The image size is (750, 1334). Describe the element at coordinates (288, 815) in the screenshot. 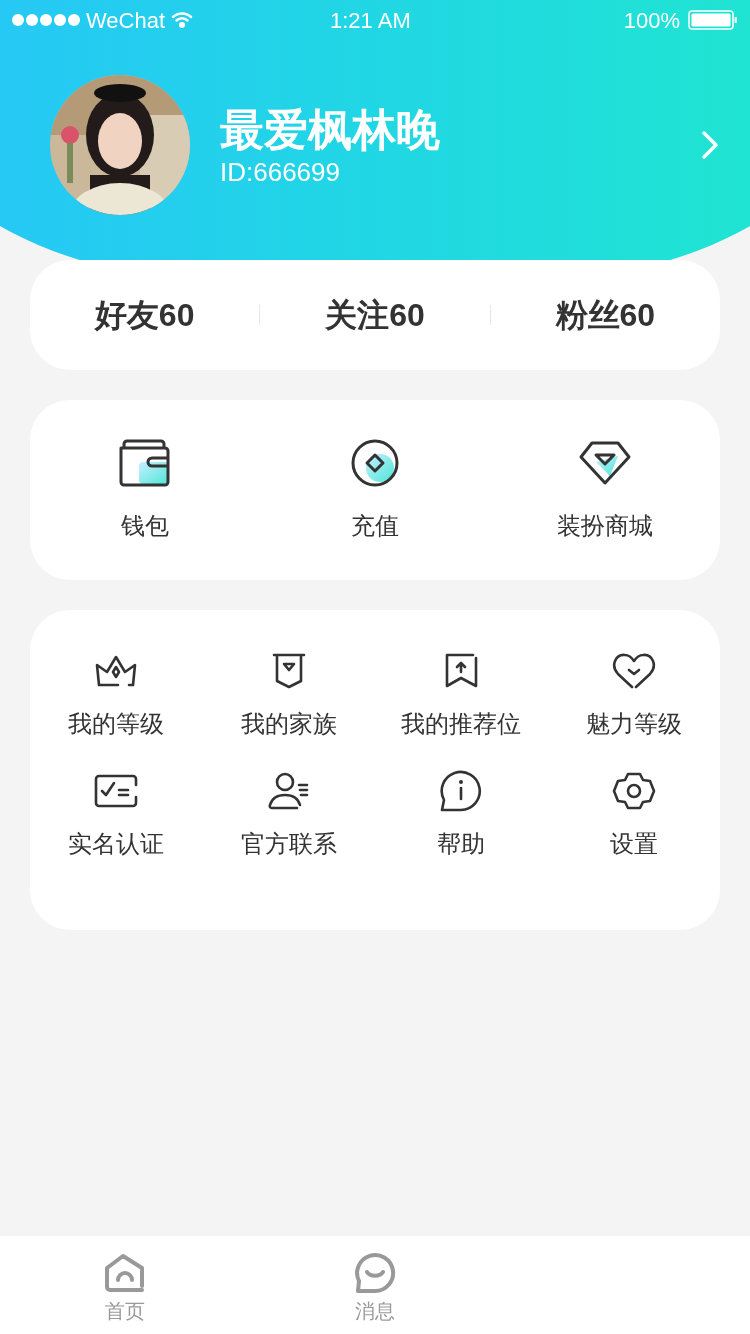

I see `menu-item: 官方联系` at that location.